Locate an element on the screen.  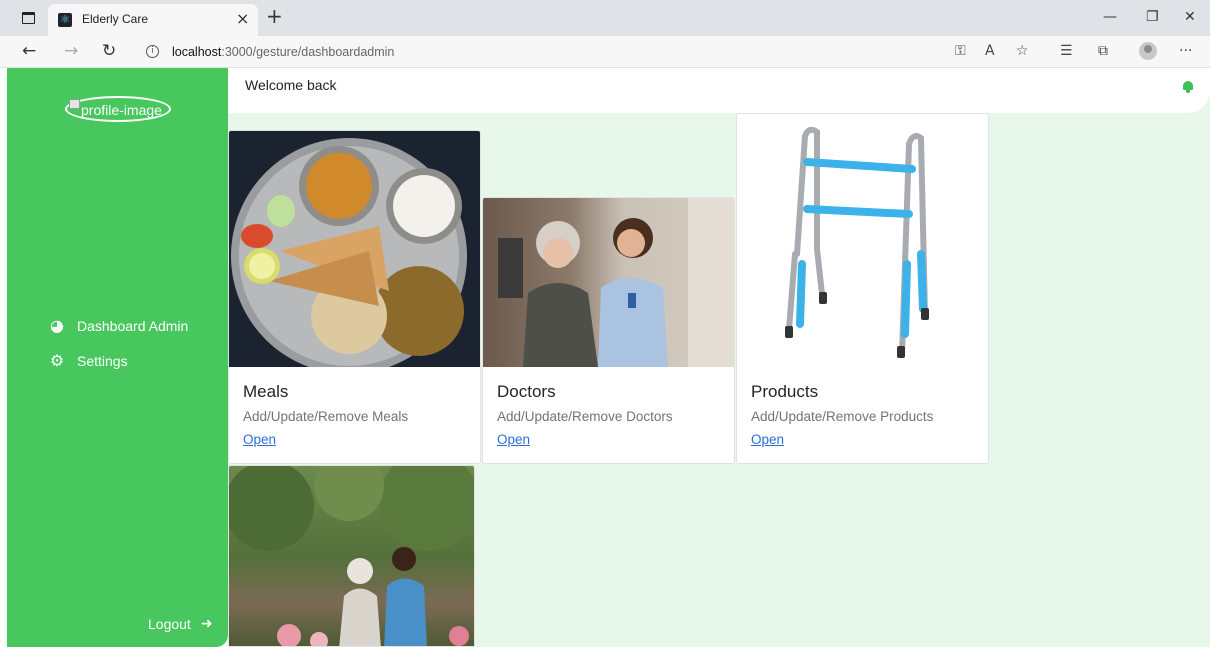
logout-label: Logout is located at coordinates (169, 624).